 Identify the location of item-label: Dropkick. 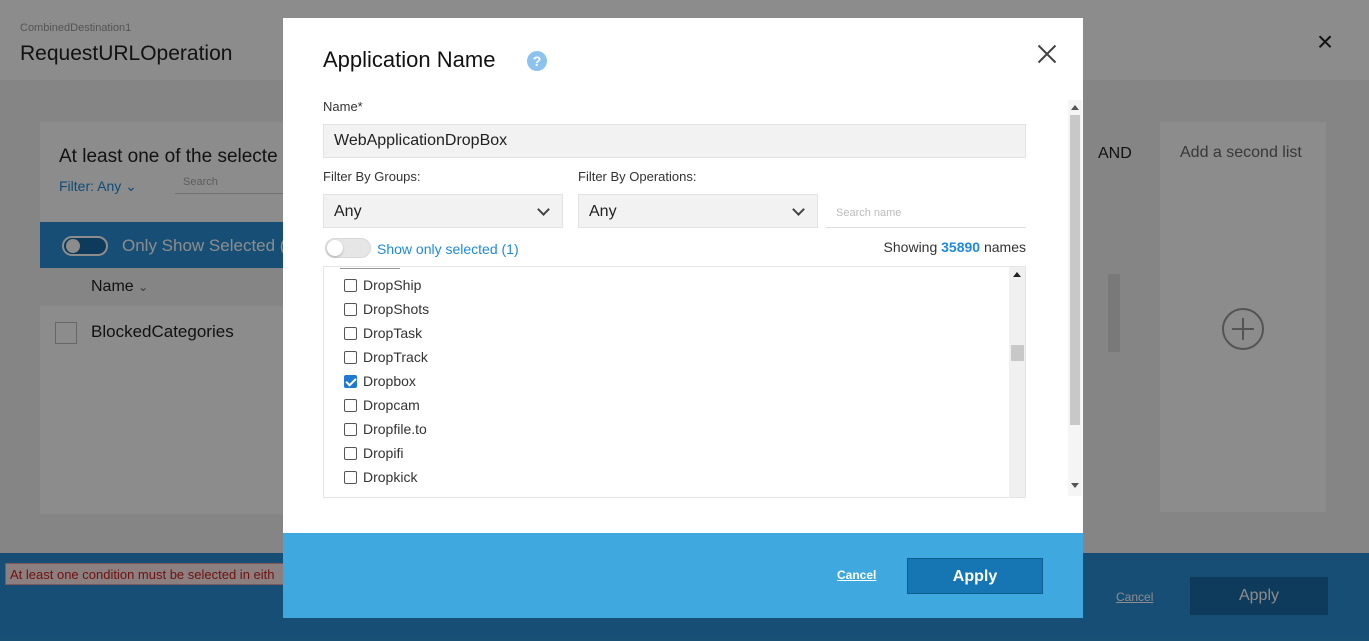
(390, 477).